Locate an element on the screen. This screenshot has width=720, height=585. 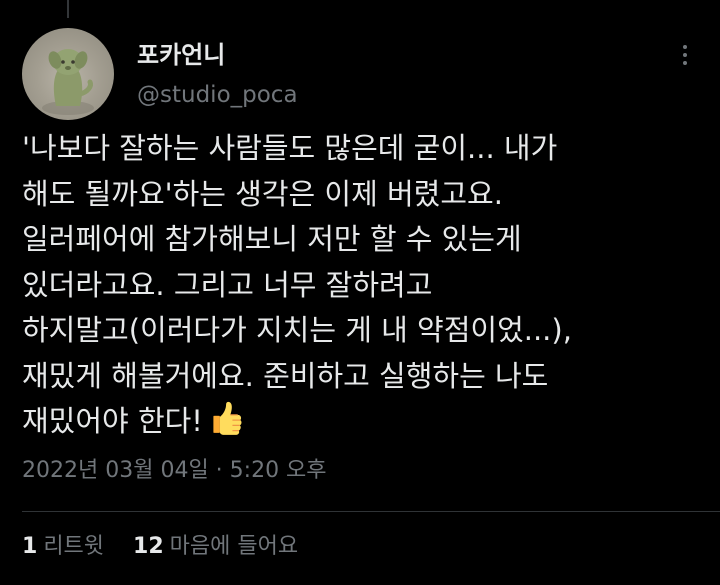
thumbs-up-icon is located at coordinates (224, 418).